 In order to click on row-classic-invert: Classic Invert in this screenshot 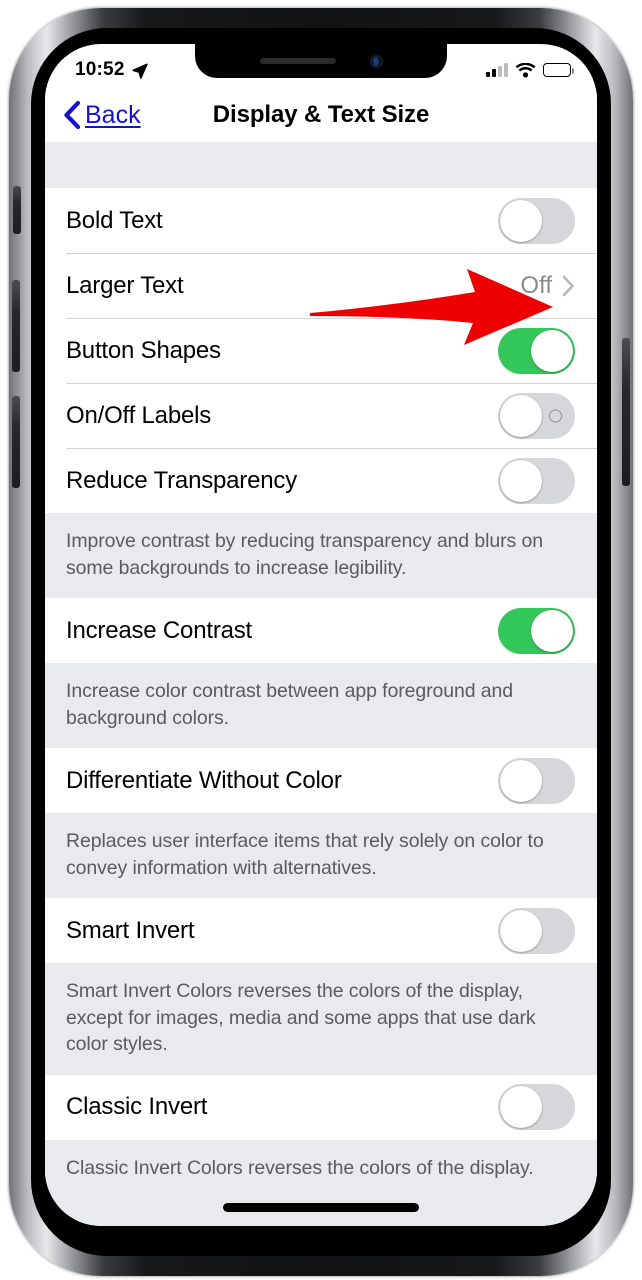, I will do `click(321, 1107)`.